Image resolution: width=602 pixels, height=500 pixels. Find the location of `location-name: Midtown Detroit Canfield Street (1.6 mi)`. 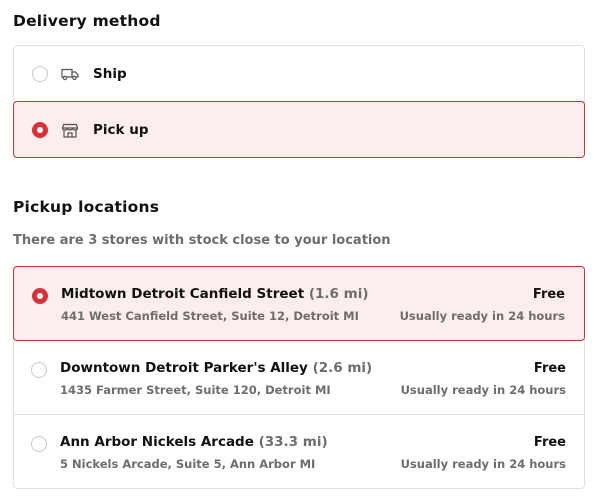

location-name: Midtown Detroit Canfield Street (1.6 mi) is located at coordinates (215, 294).